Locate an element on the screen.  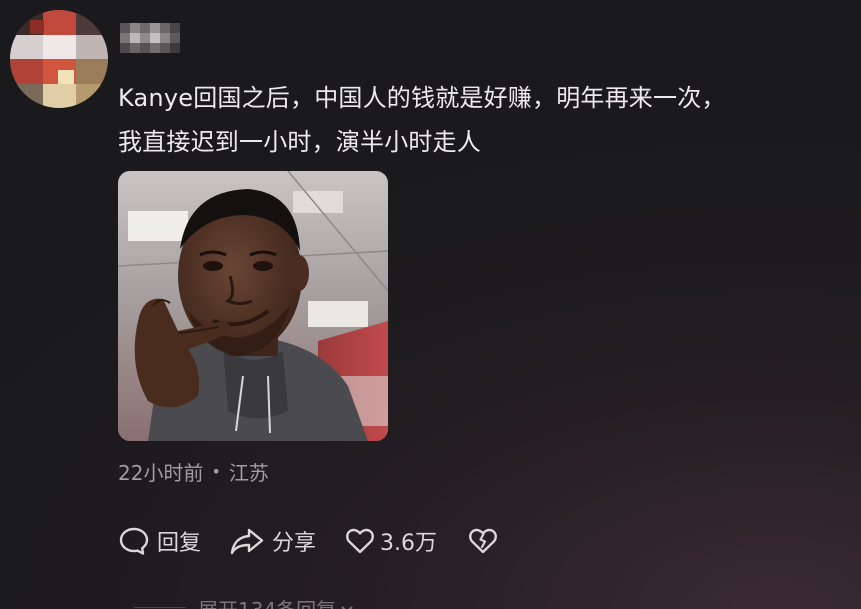
comment-text-line-2: 我直接迟到一小时，演半小时走人 is located at coordinates (299, 142).